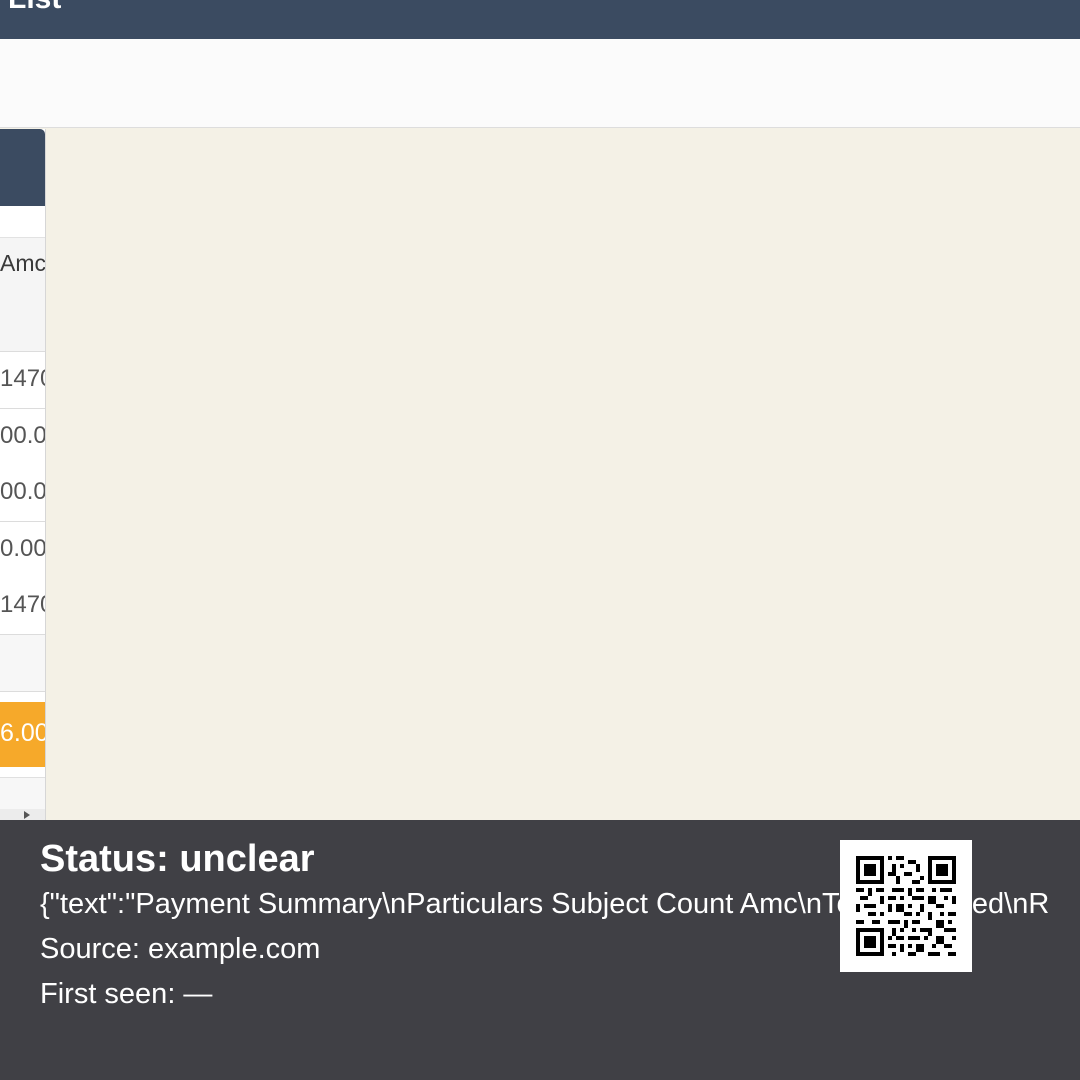 This screenshot has height=1080, width=1080. I want to click on payment-summary-panel: Amc 1470 00.0 00.0 0.00 1470 6.00, so click(23, 475).